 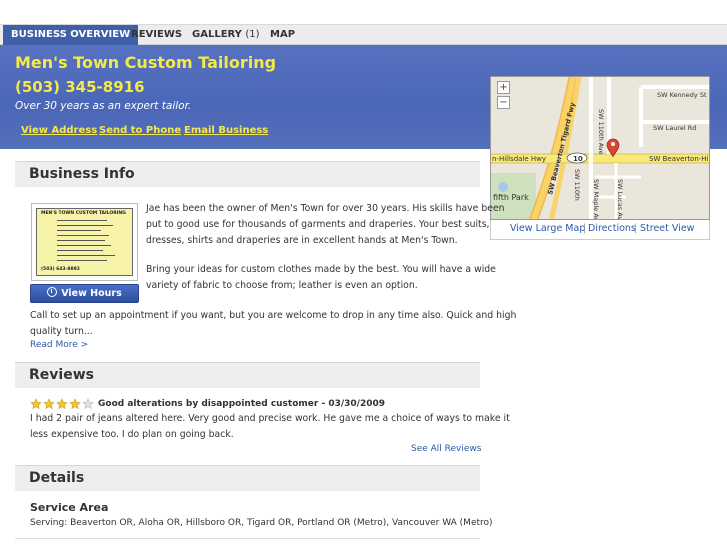 What do you see at coordinates (103, 106) in the screenshot?
I see `business-tagline: Over 30 years as an expert tailor.` at bounding box center [103, 106].